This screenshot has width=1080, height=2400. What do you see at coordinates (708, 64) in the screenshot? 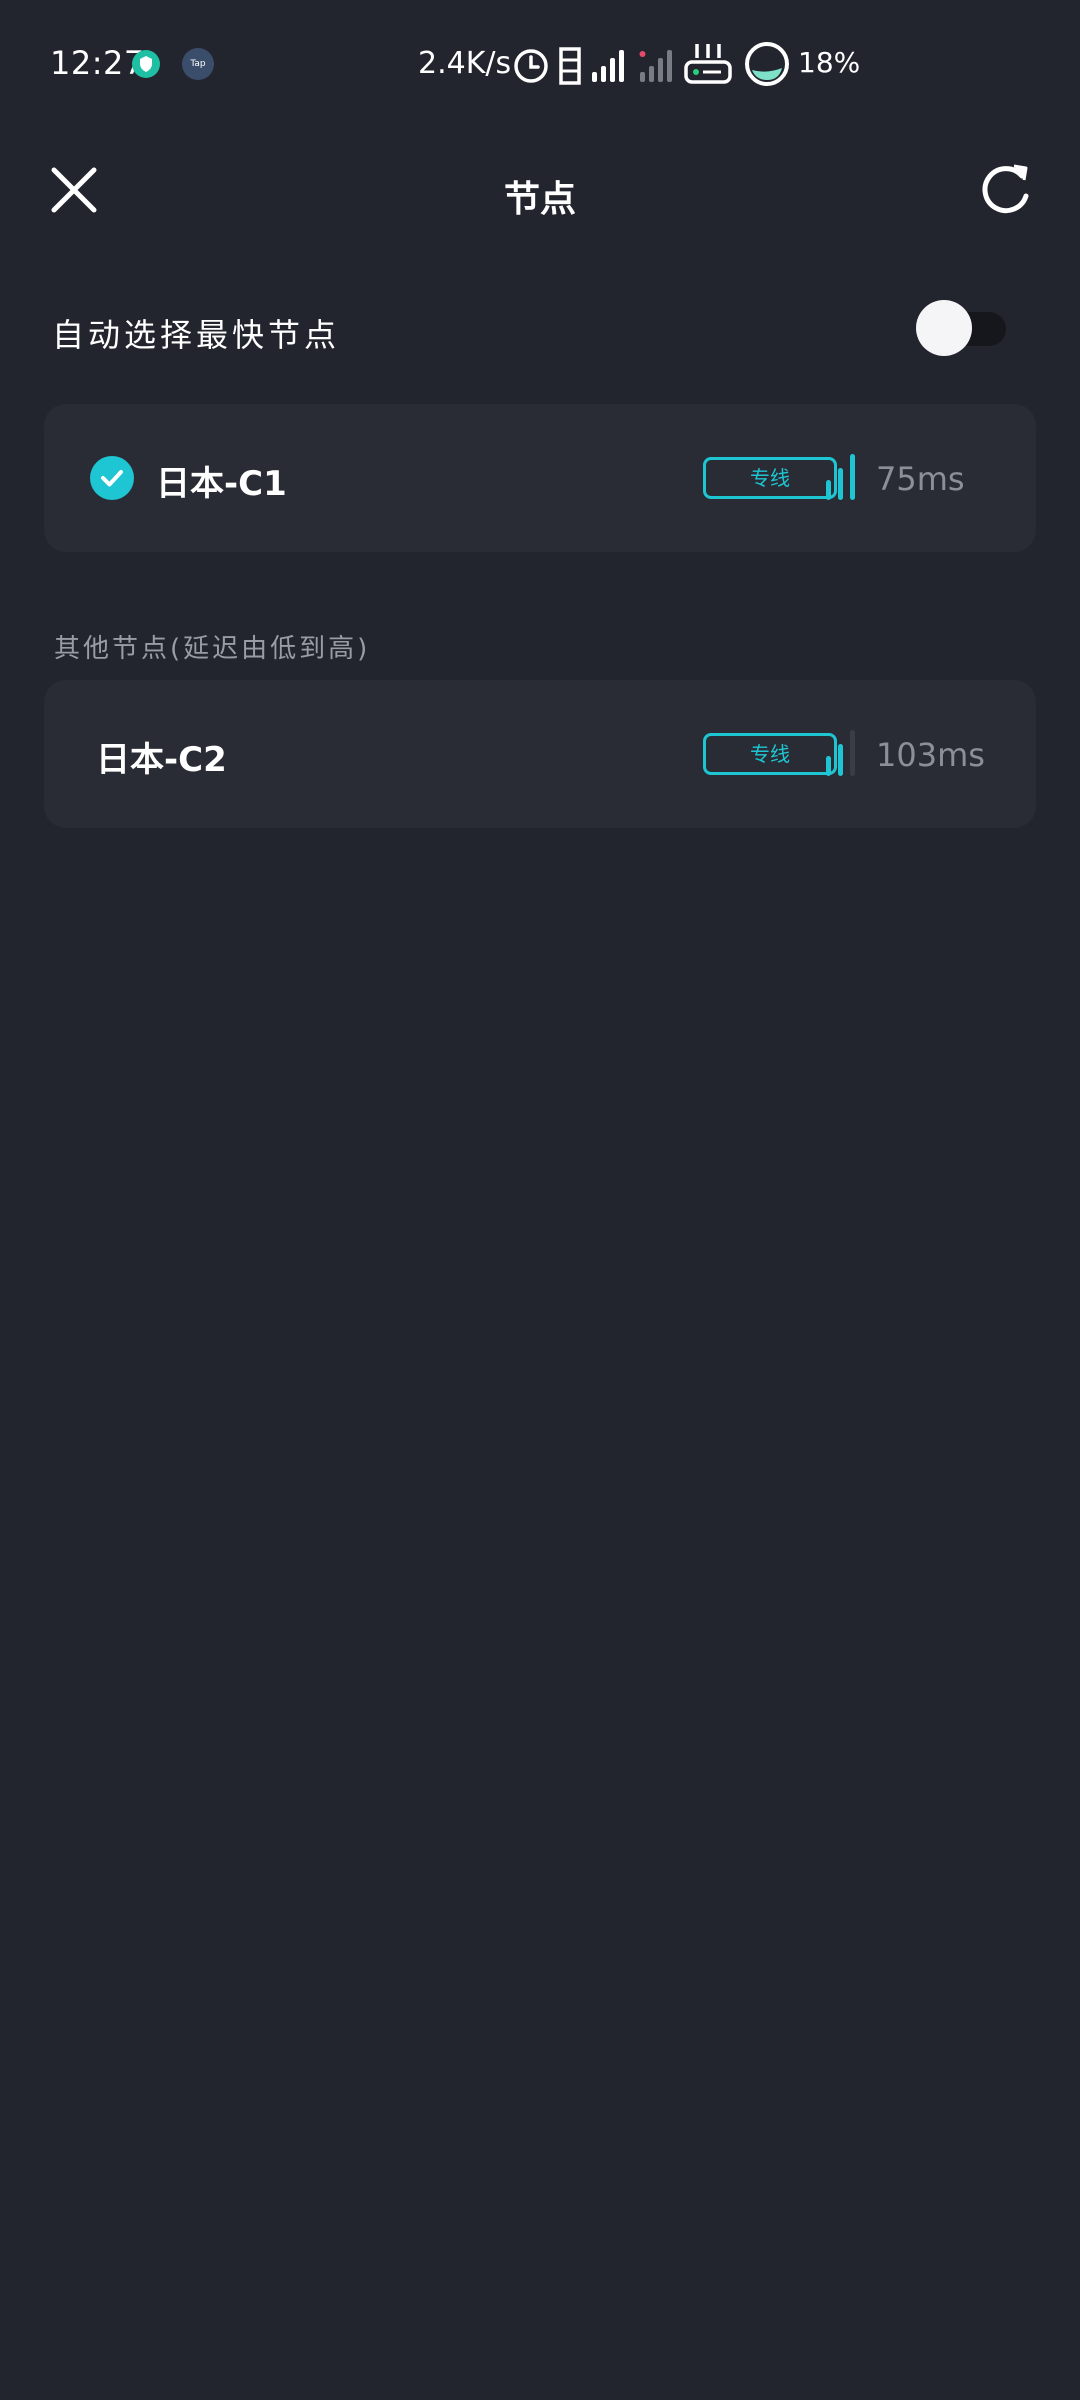
I see `router-icon` at bounding box center [708, 64].